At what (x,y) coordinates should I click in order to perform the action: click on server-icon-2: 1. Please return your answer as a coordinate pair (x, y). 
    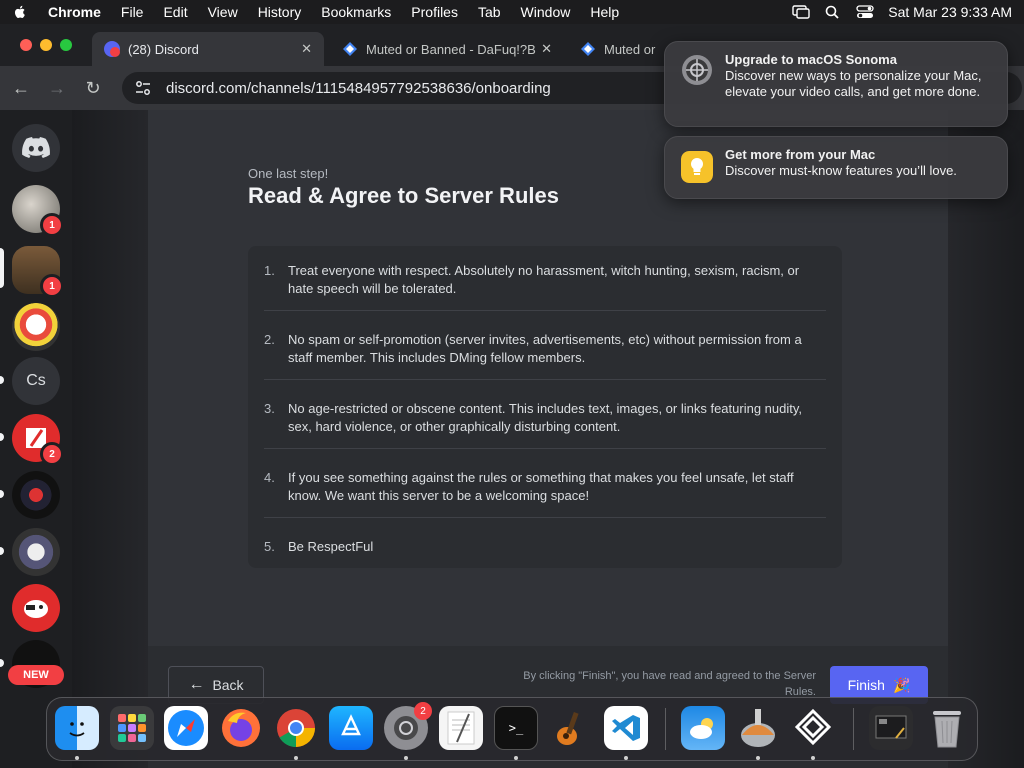
    Looking at the image, I should click on (38, 272).